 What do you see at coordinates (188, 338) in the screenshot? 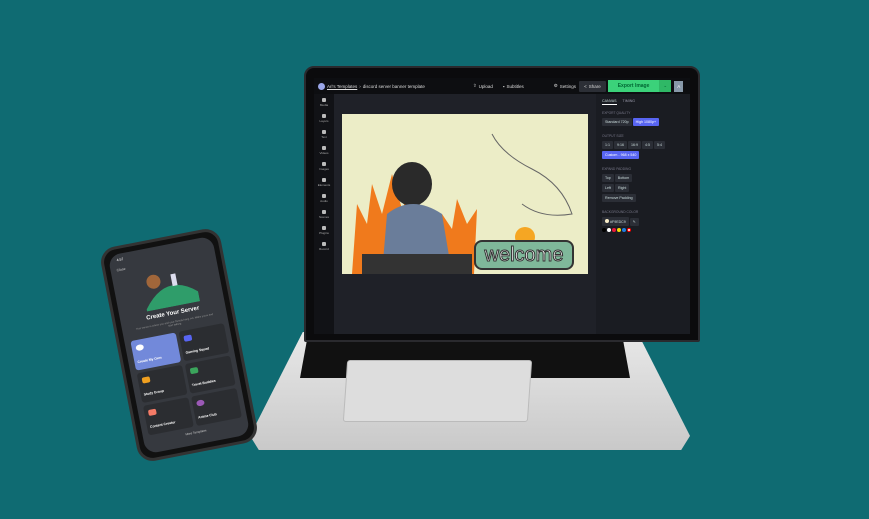
I see `gamepad-icon` at bounding box center [188, 338].